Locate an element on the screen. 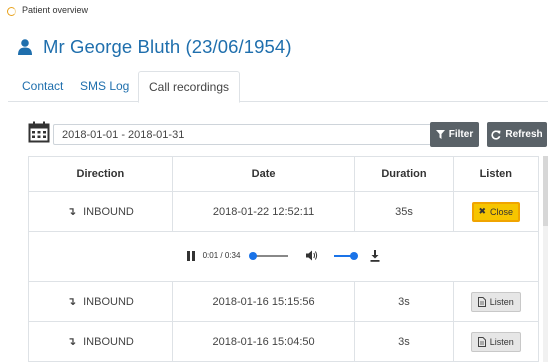 Image resolution: width=548 pixels, height=362 pixels. listen-cell: ✖ Close is located at coordinates (496, 211).